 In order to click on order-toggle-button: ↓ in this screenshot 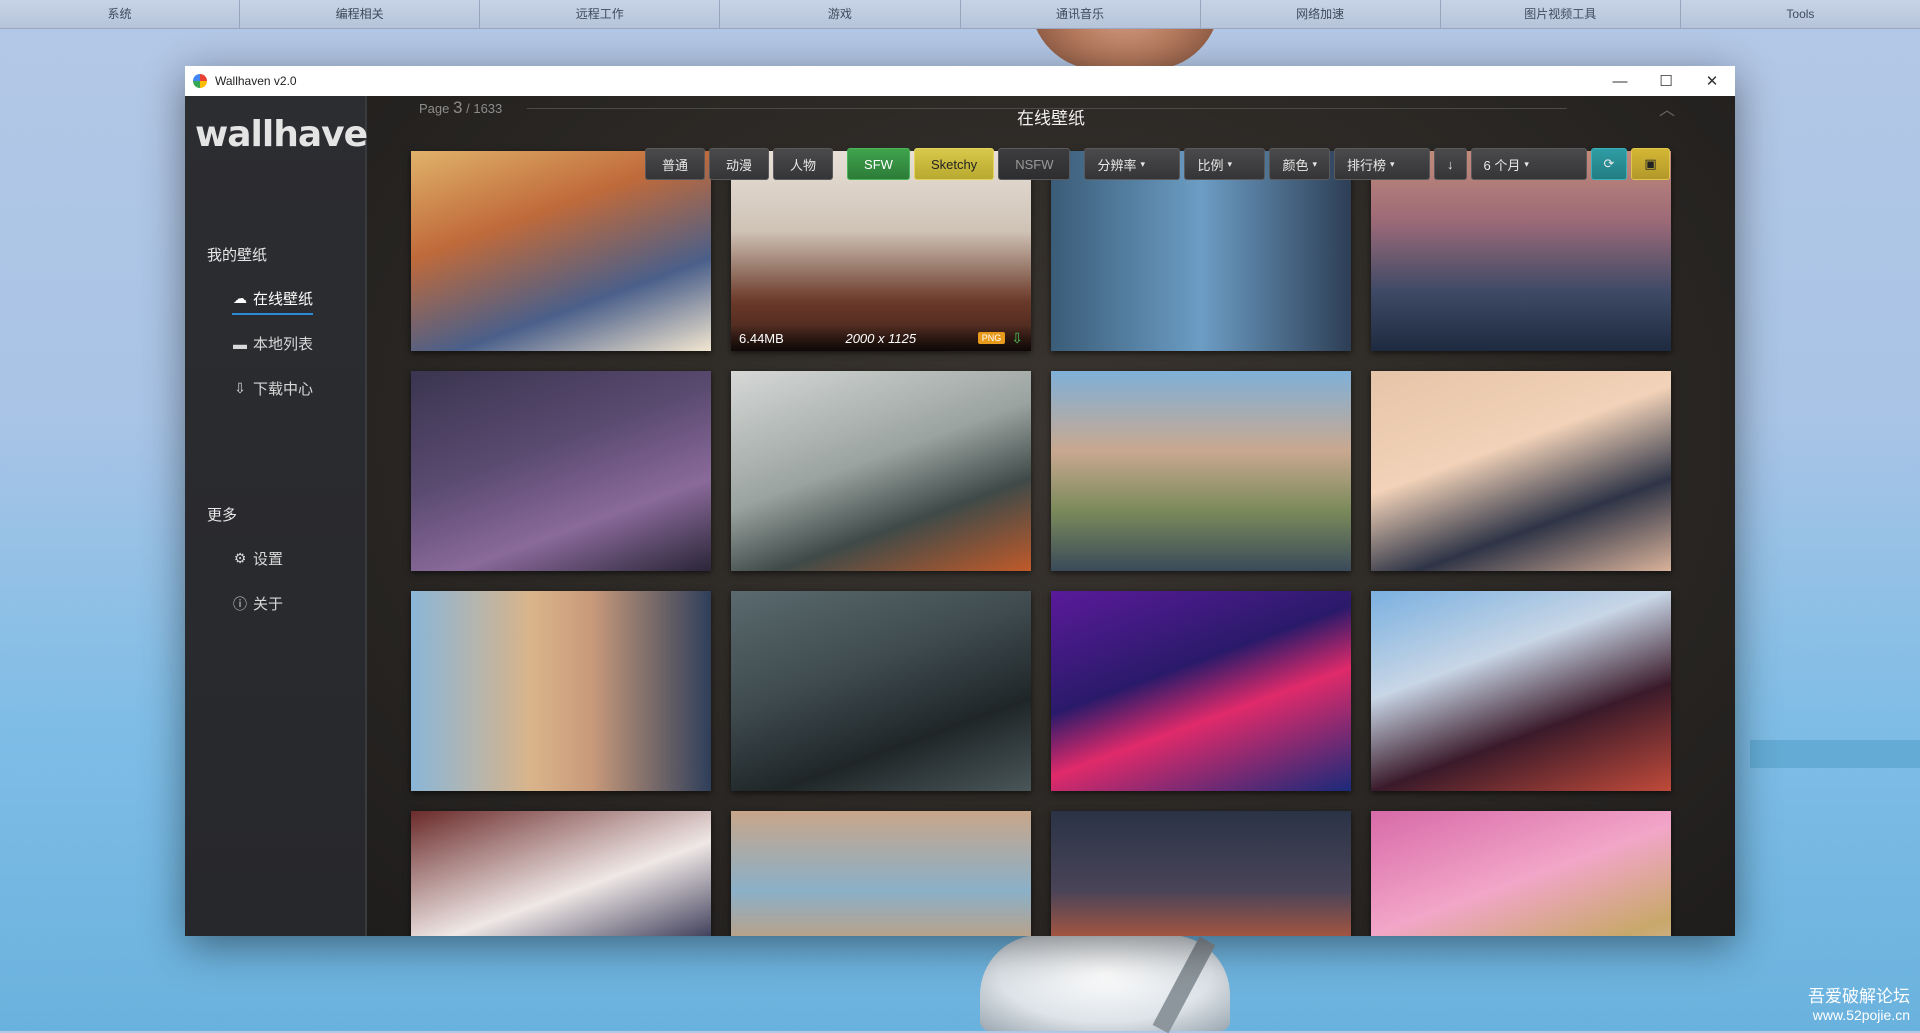, I will do `click(1450, 164)`.